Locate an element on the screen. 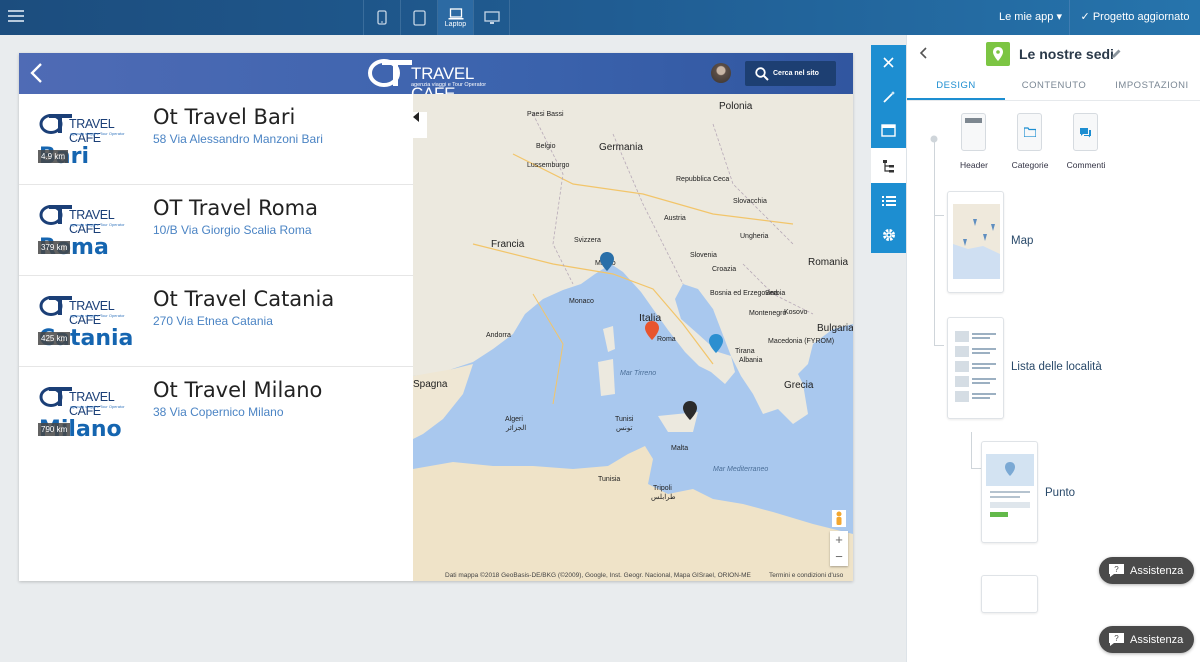 This screenshot has height=662, width=1200. settings-button is located at coordinates (888, 234).